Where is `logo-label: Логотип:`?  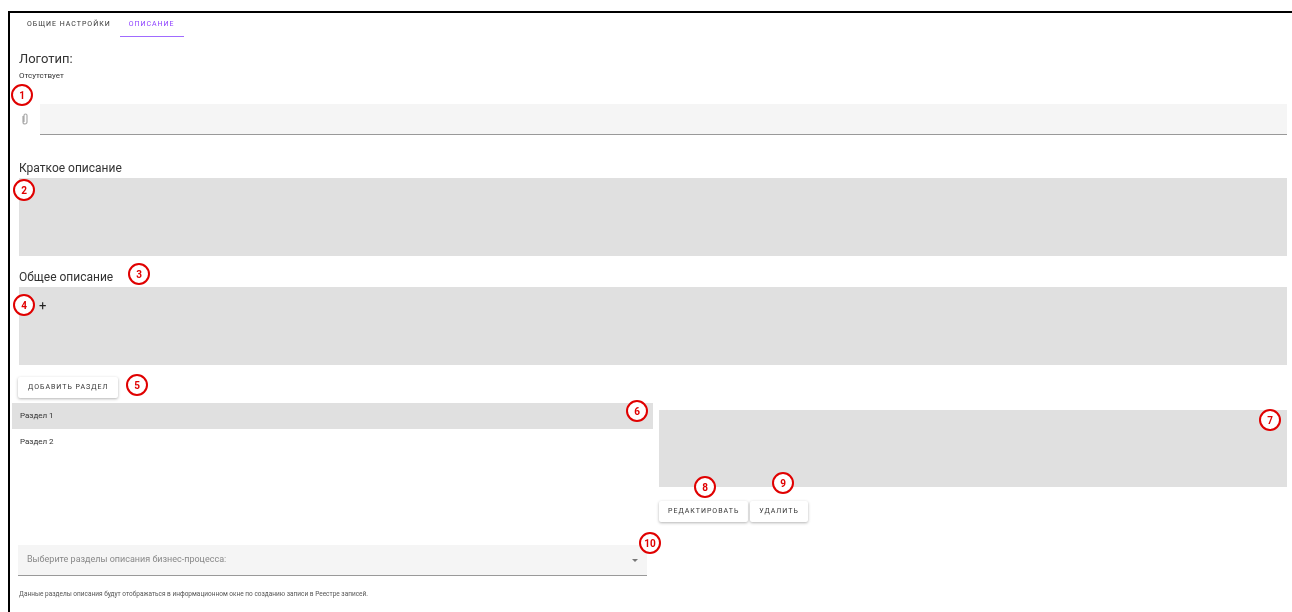
logo-label: Логотип: is located at coordinates (46, 59).